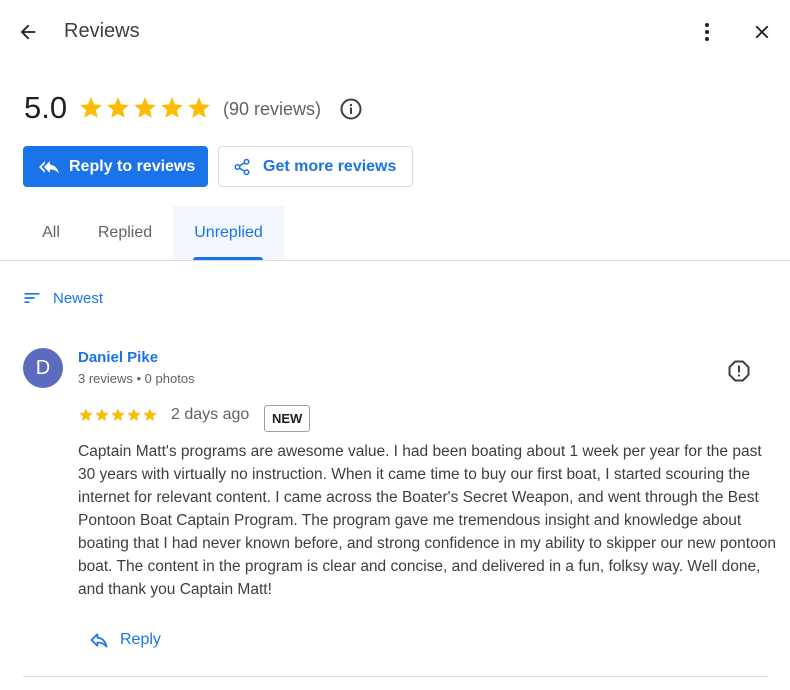 The width and height of the screenshot is (790, 690). I want to click on sort-button: Newest, so click(62, 298).